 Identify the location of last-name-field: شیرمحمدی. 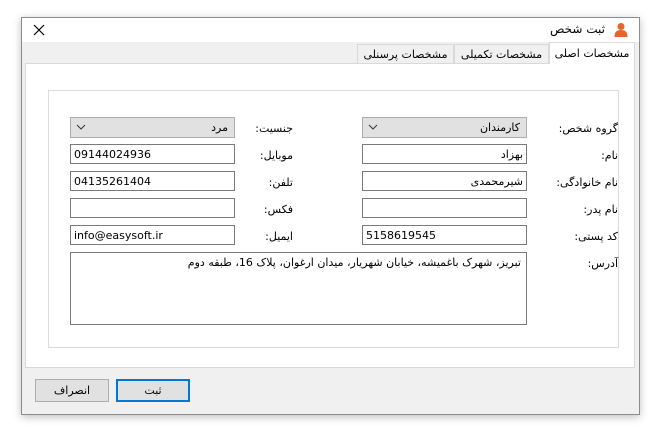
(444, 181).